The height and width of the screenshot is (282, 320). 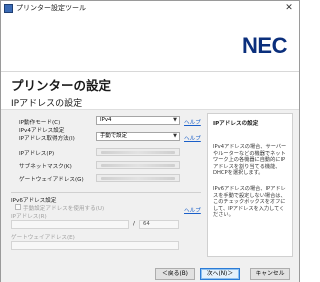 I want to click on close-button: ✕, so click(x=289, y=8).